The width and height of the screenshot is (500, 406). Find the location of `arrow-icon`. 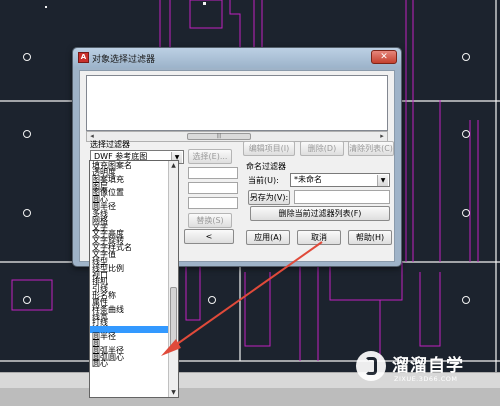

arrow-icon is located at coordinates (242, 298).